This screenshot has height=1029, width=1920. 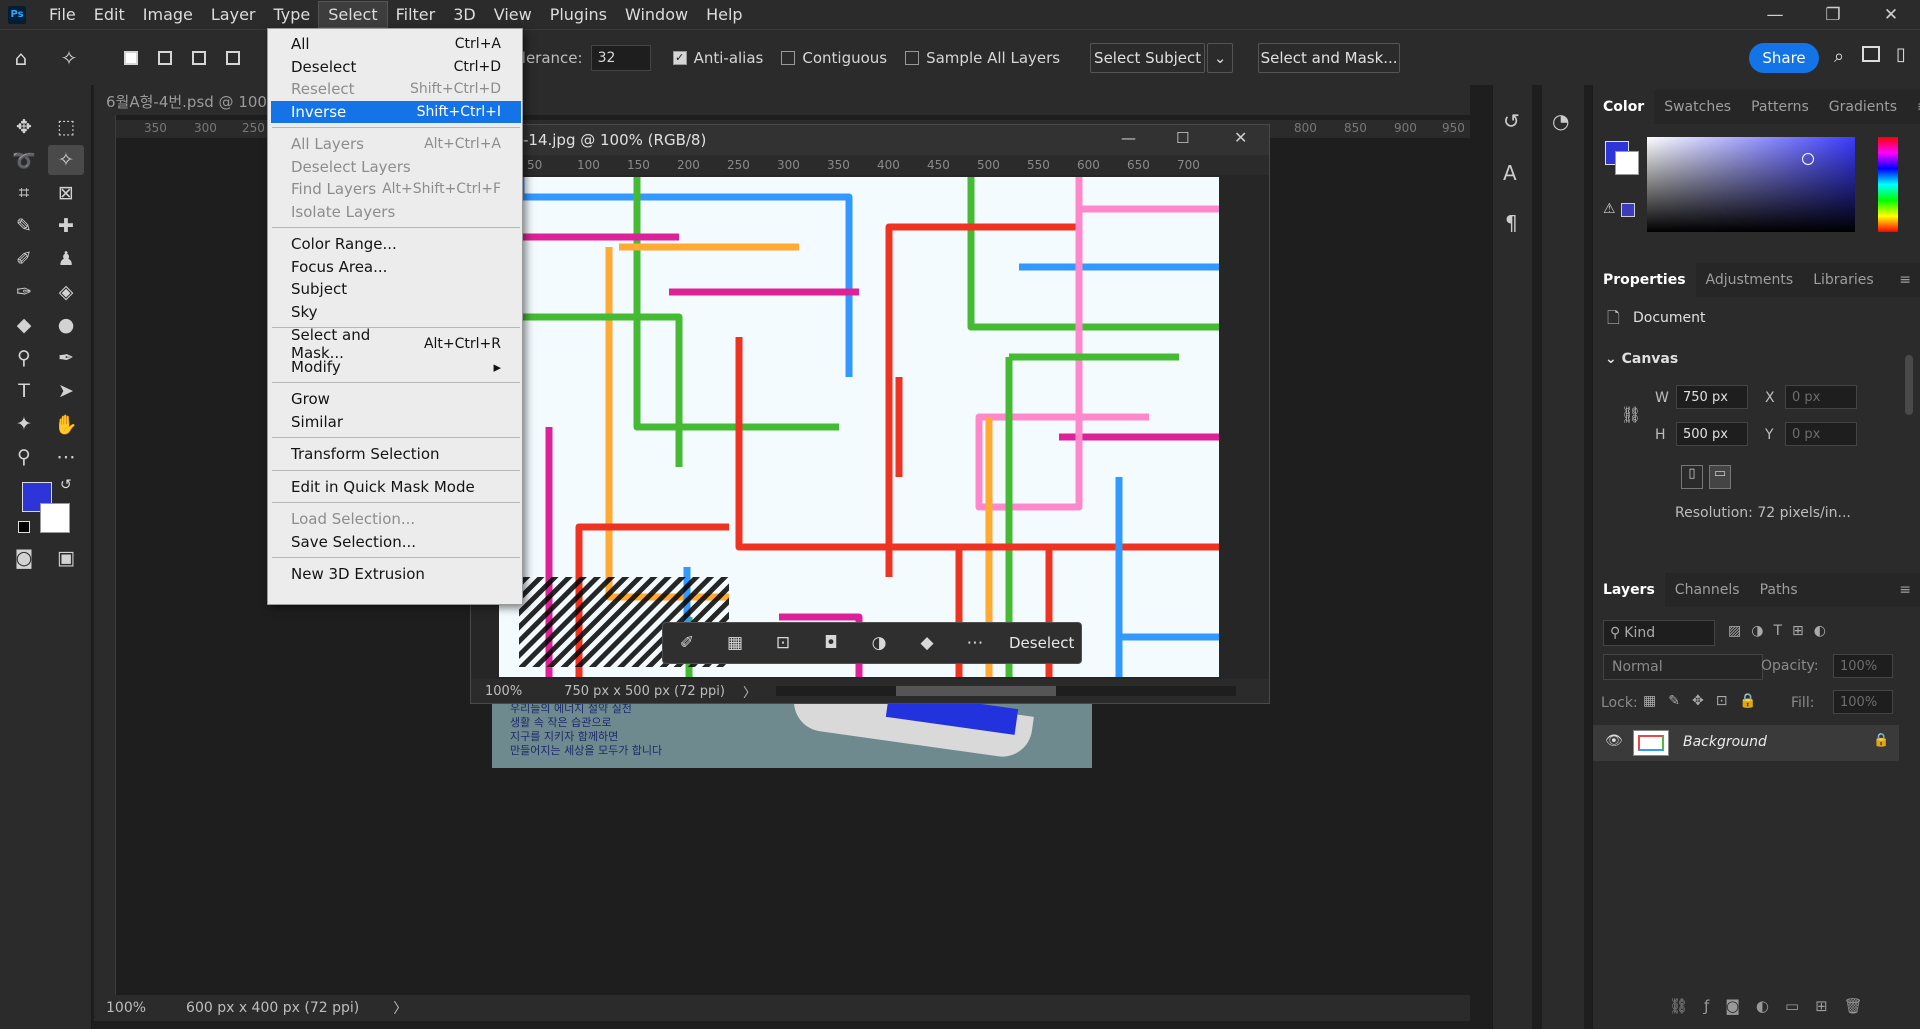 What do you see at coordinates (788, 57) in the screenshot?
I see `contiguous-checkbox` at bounding box center [788, 57].